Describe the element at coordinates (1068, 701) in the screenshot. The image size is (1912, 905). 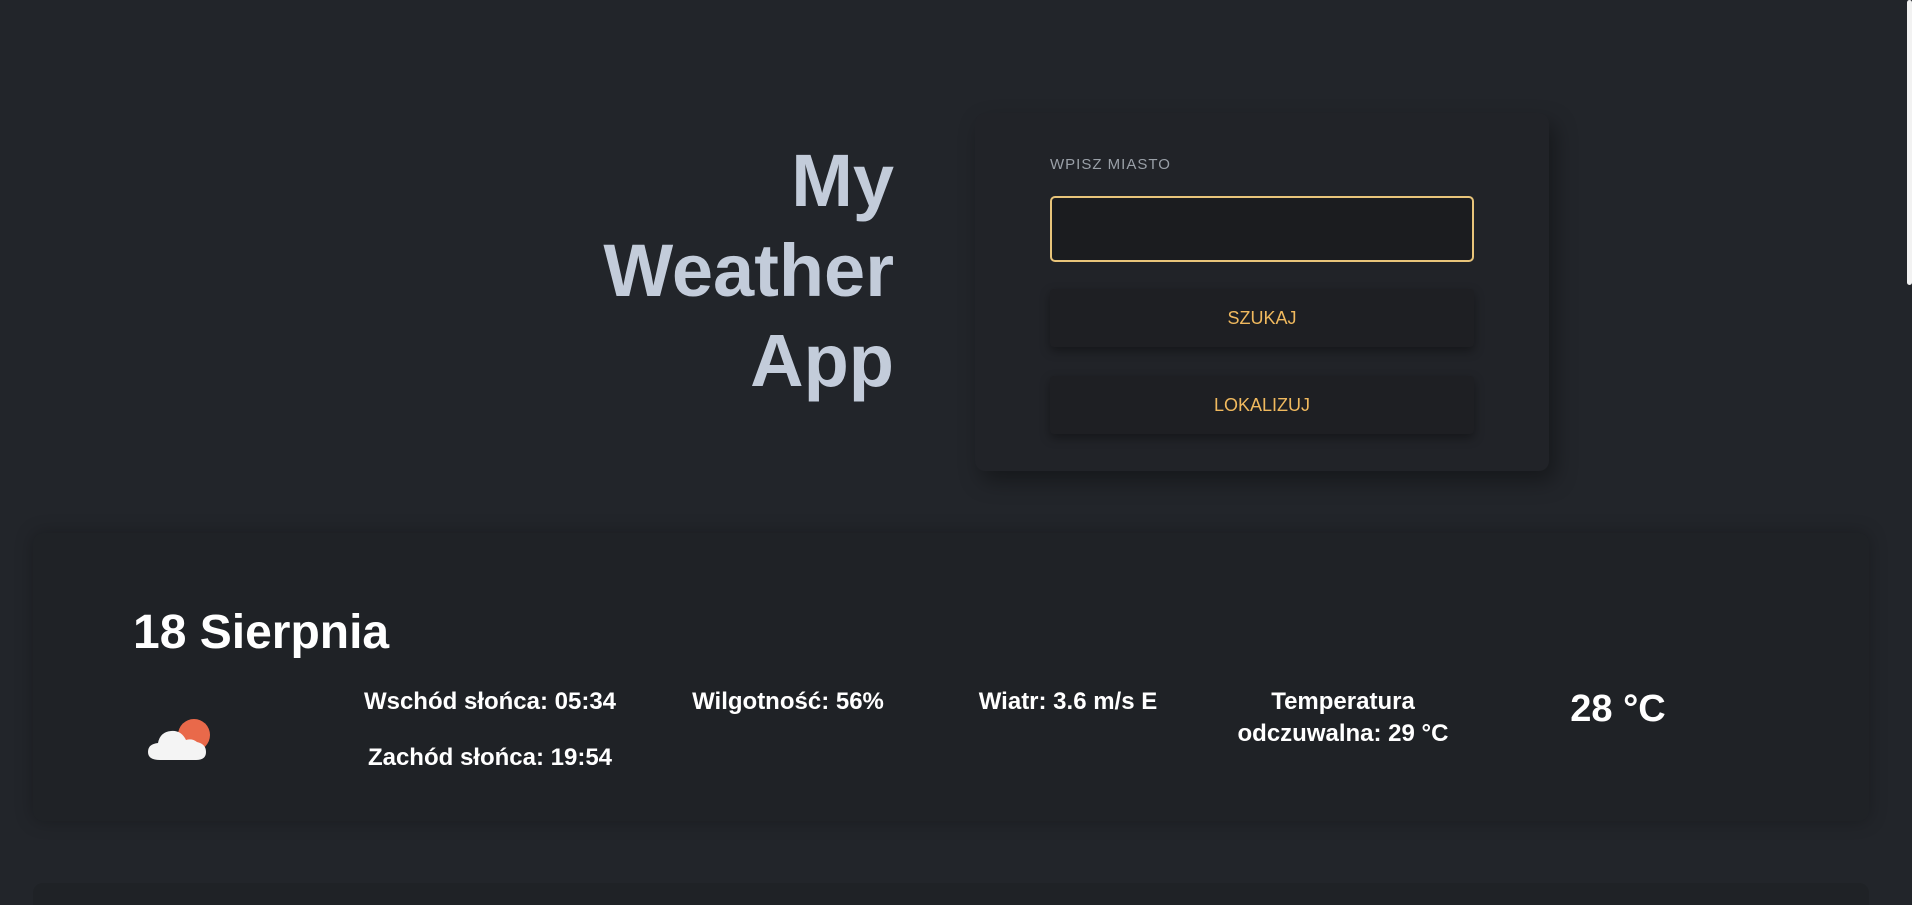
I see `wind-text: Wiatr: 3.6 m/s E` at that location.